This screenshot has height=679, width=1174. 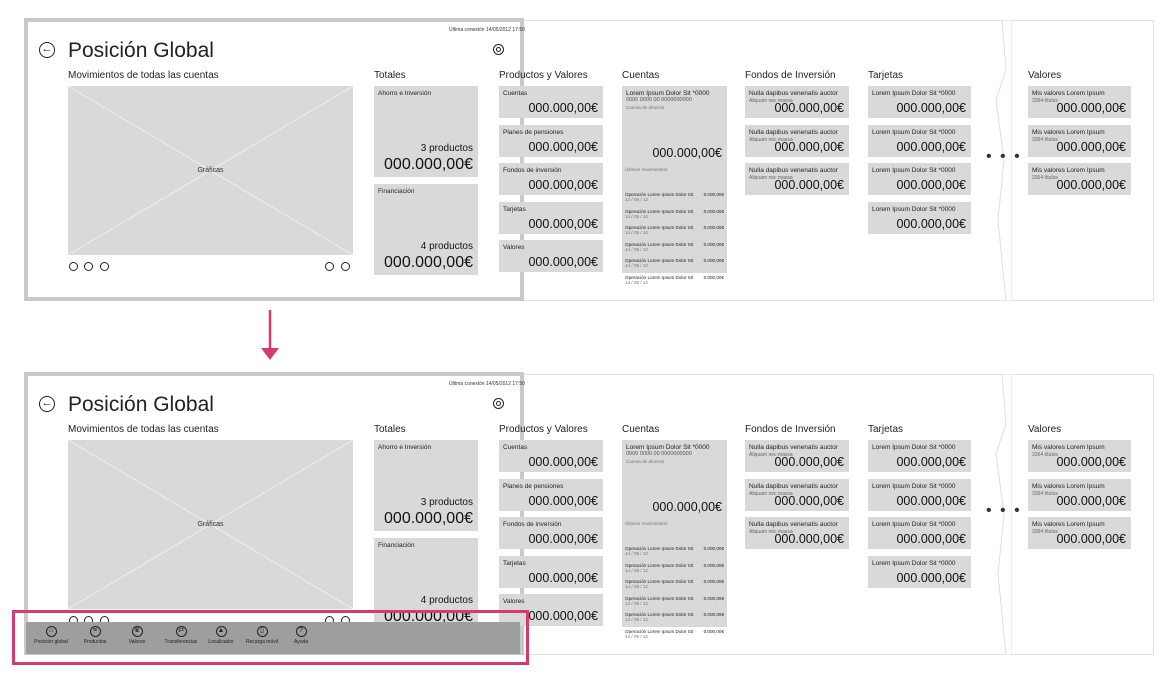 I want to click on list-icon: ≡, so click(x=95, y=631).